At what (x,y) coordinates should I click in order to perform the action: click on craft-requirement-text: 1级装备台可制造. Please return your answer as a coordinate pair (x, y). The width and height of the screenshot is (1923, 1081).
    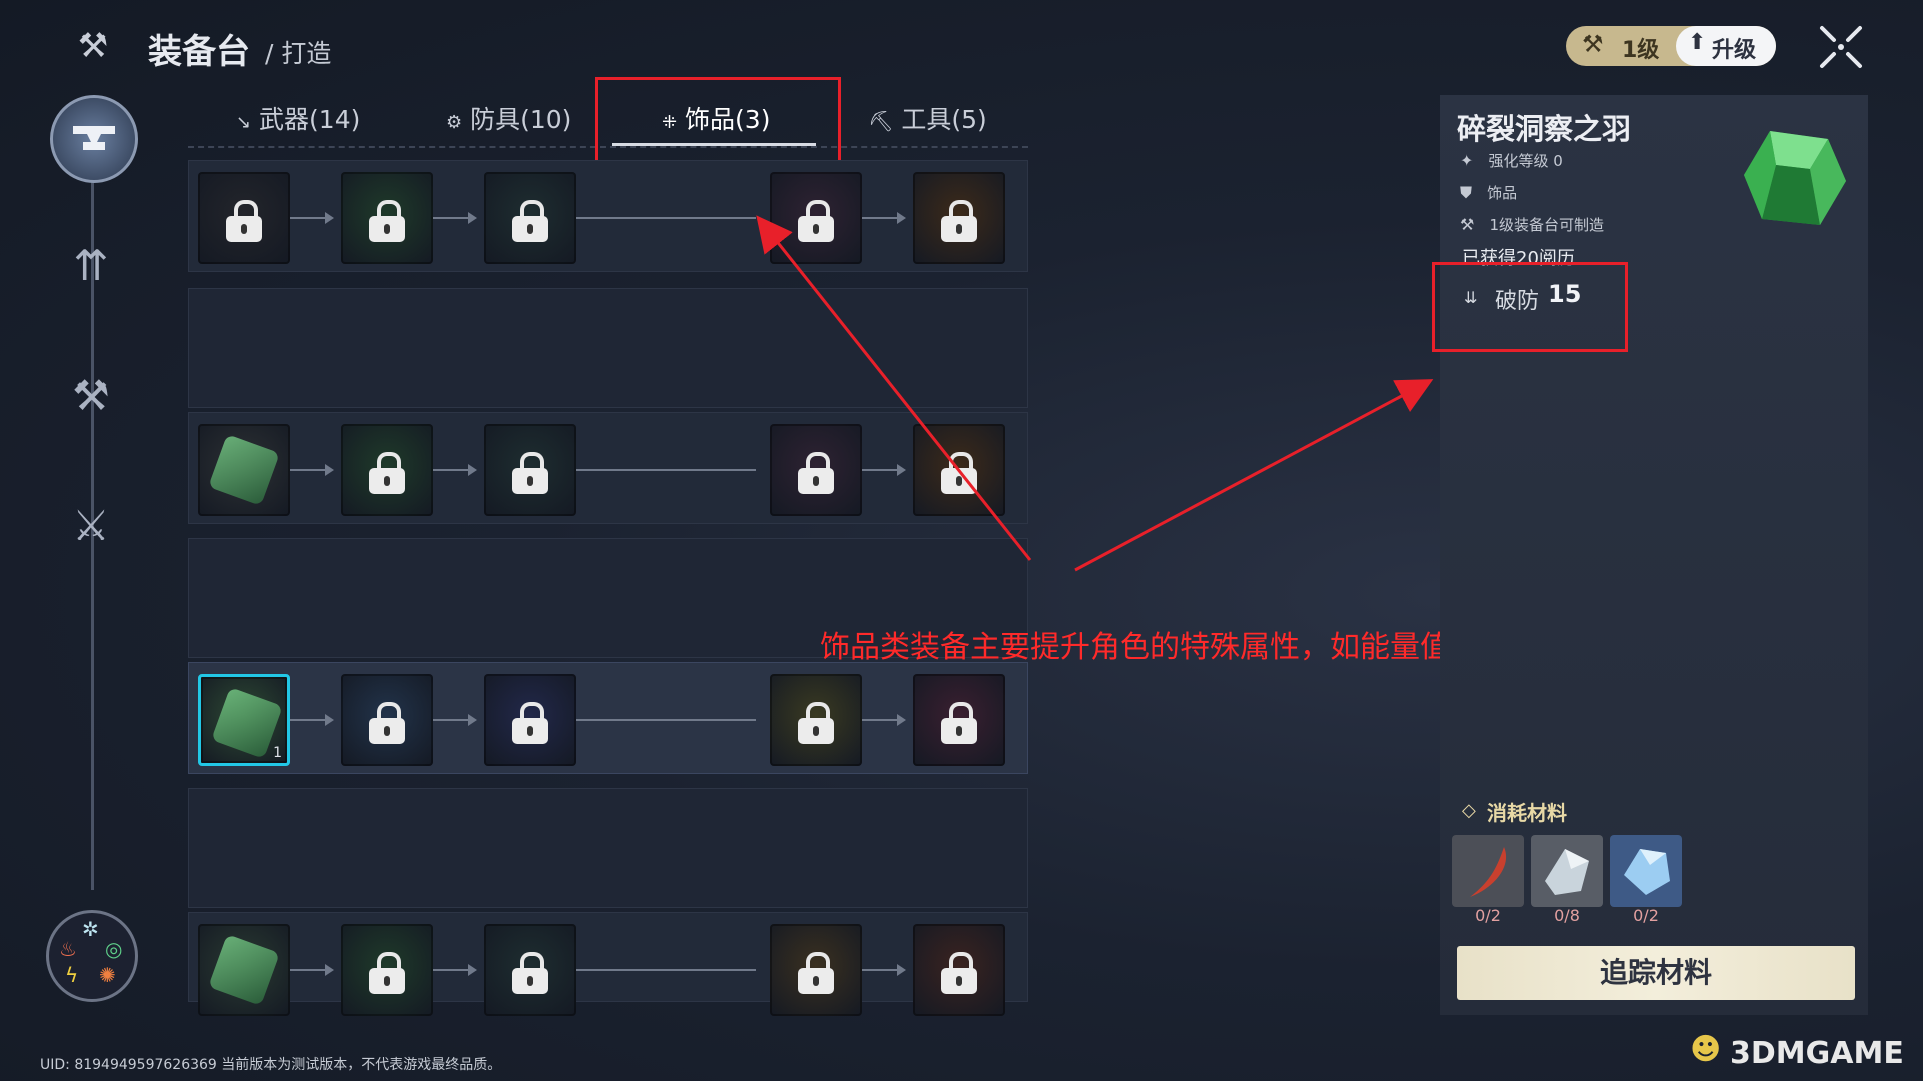
    Looking at the image, I should click on (1546, 225).